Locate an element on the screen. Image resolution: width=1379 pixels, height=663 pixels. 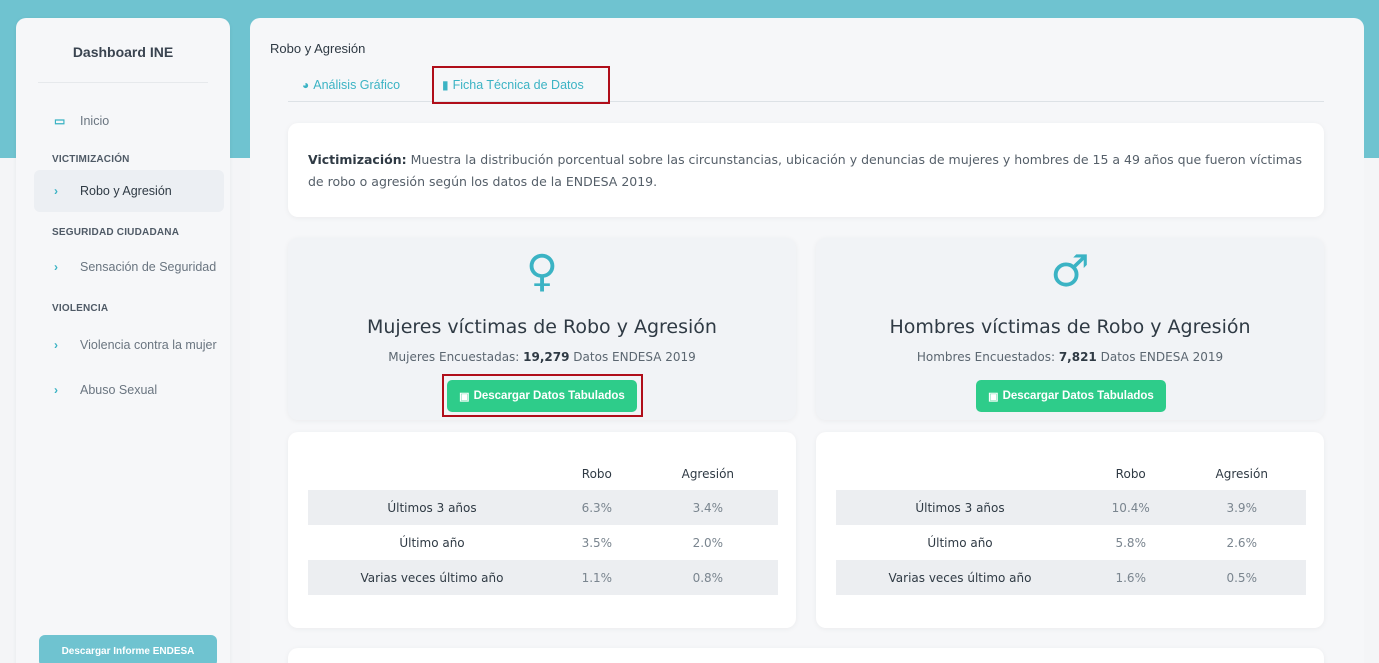
cell-robo: 6.3% is located at coordinates (597, 507).